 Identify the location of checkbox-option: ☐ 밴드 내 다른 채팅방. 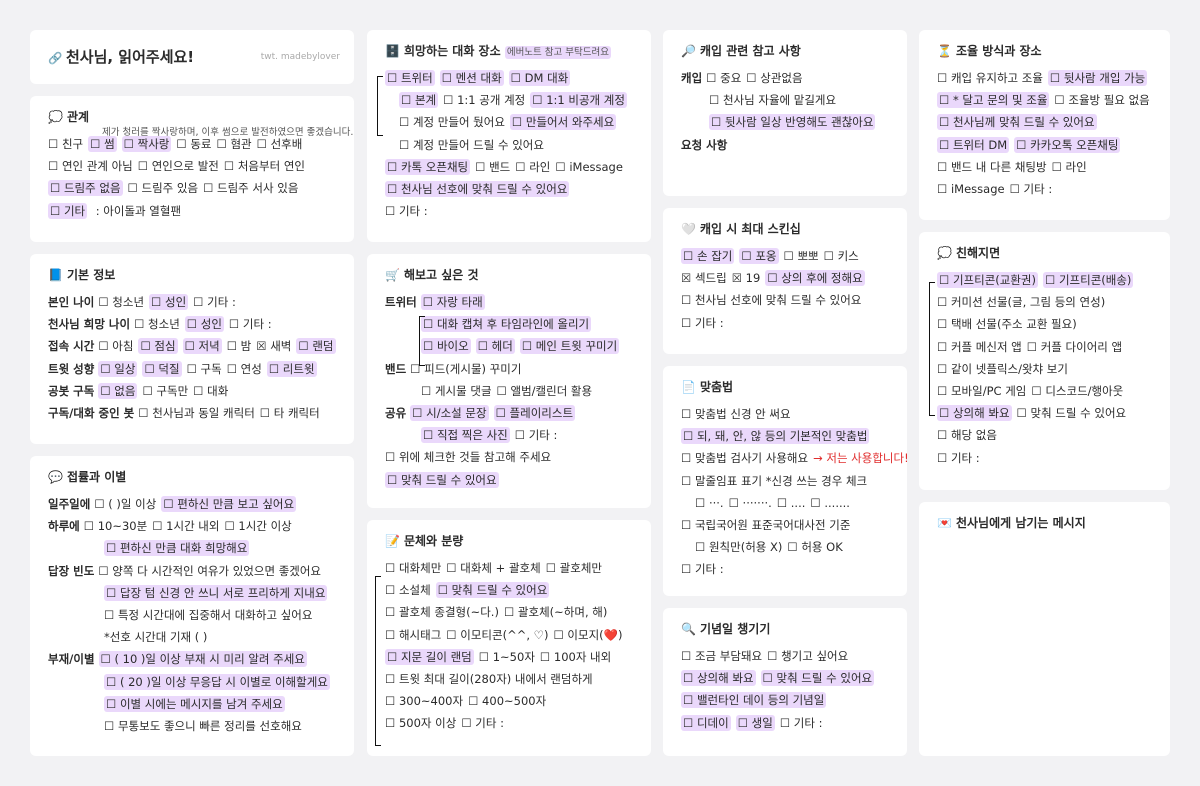
(992, 167).